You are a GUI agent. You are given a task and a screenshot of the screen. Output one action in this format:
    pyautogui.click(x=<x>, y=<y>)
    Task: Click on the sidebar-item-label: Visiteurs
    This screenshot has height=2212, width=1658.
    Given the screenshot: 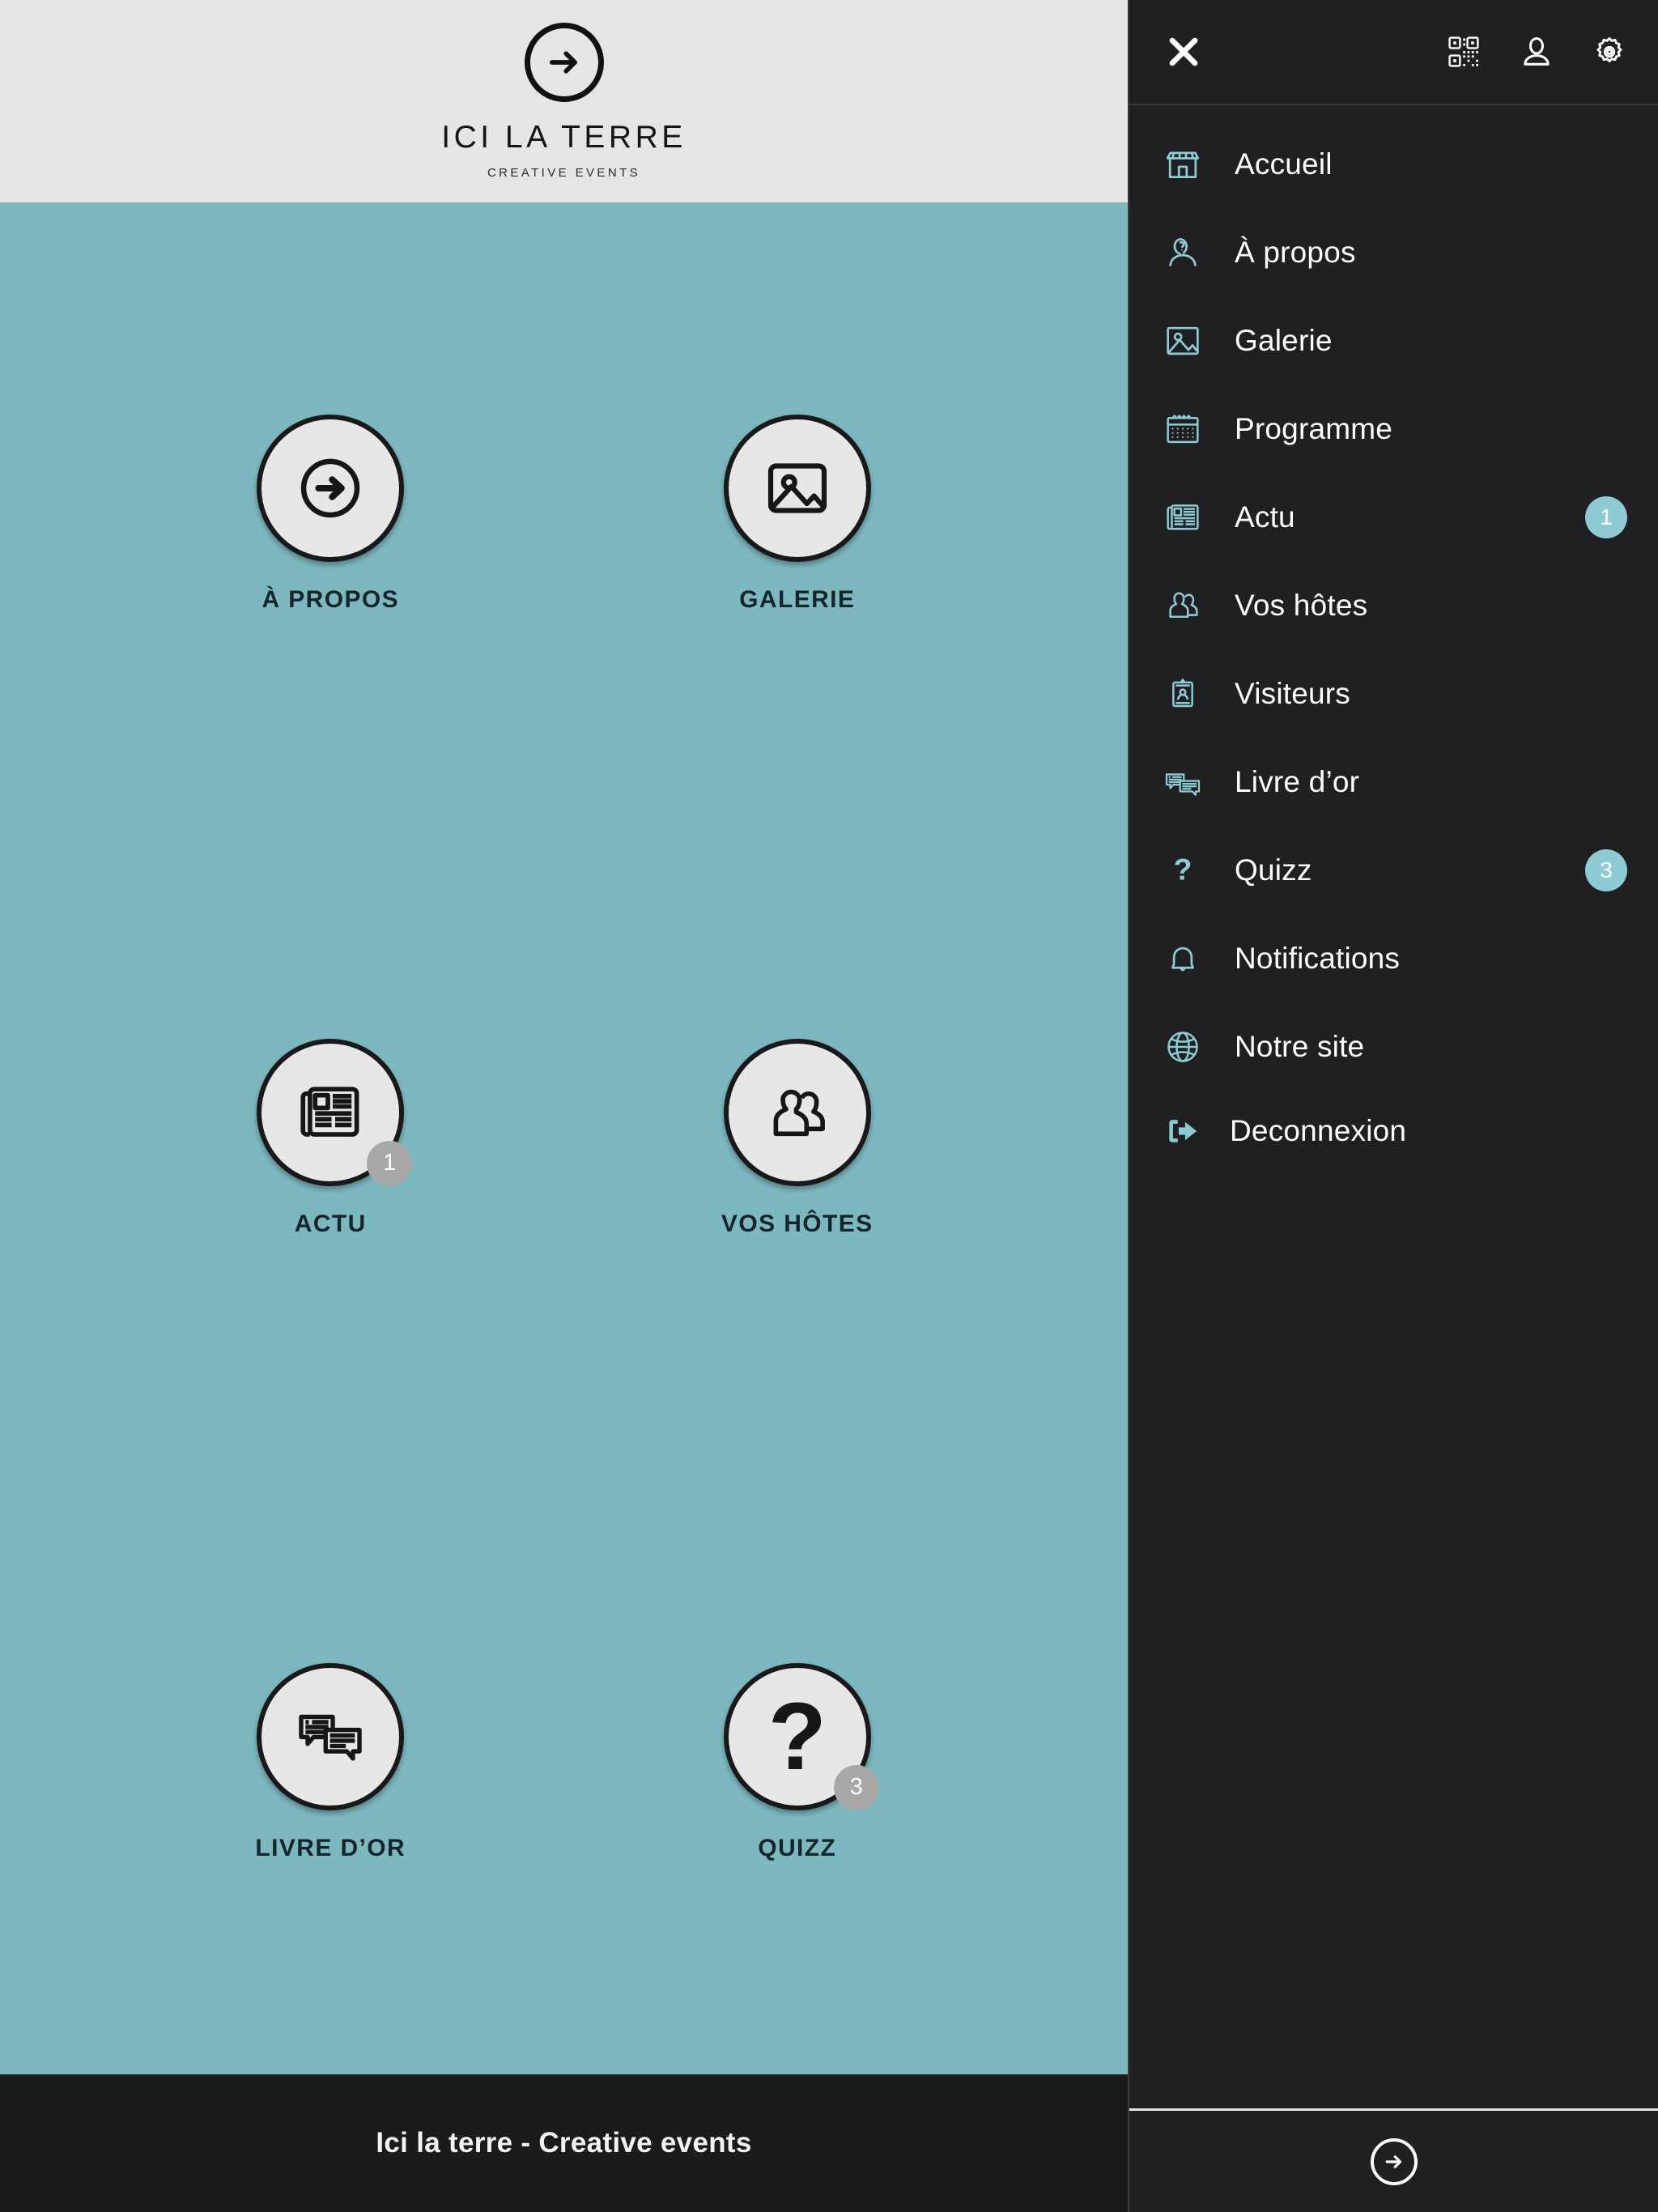 What is the action you would take?
    pyautogui.click(x=1293, y=693)
    